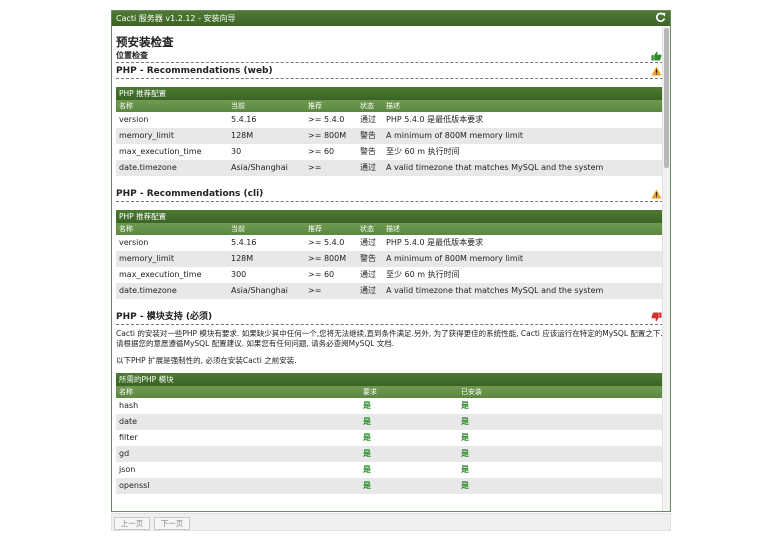 This screenshot has width=784, height=557. I want to click on location-check-row: 位置检查, so click(389, 56).